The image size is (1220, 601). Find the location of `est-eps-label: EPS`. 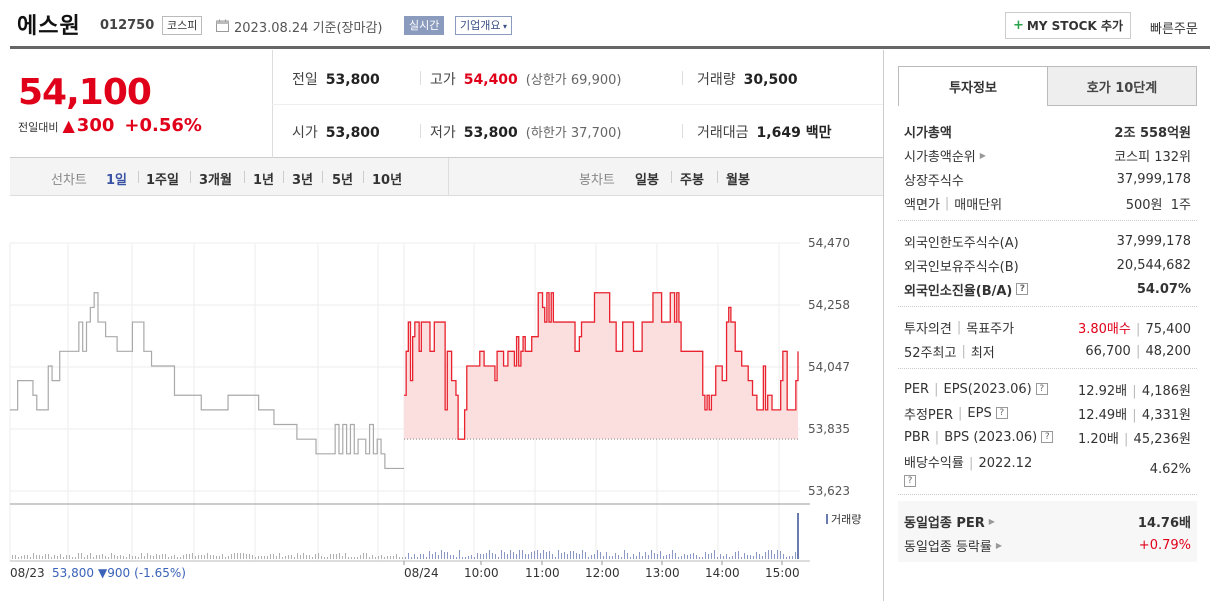

est-eps-label: EPS is located at coordinates (979, 413).